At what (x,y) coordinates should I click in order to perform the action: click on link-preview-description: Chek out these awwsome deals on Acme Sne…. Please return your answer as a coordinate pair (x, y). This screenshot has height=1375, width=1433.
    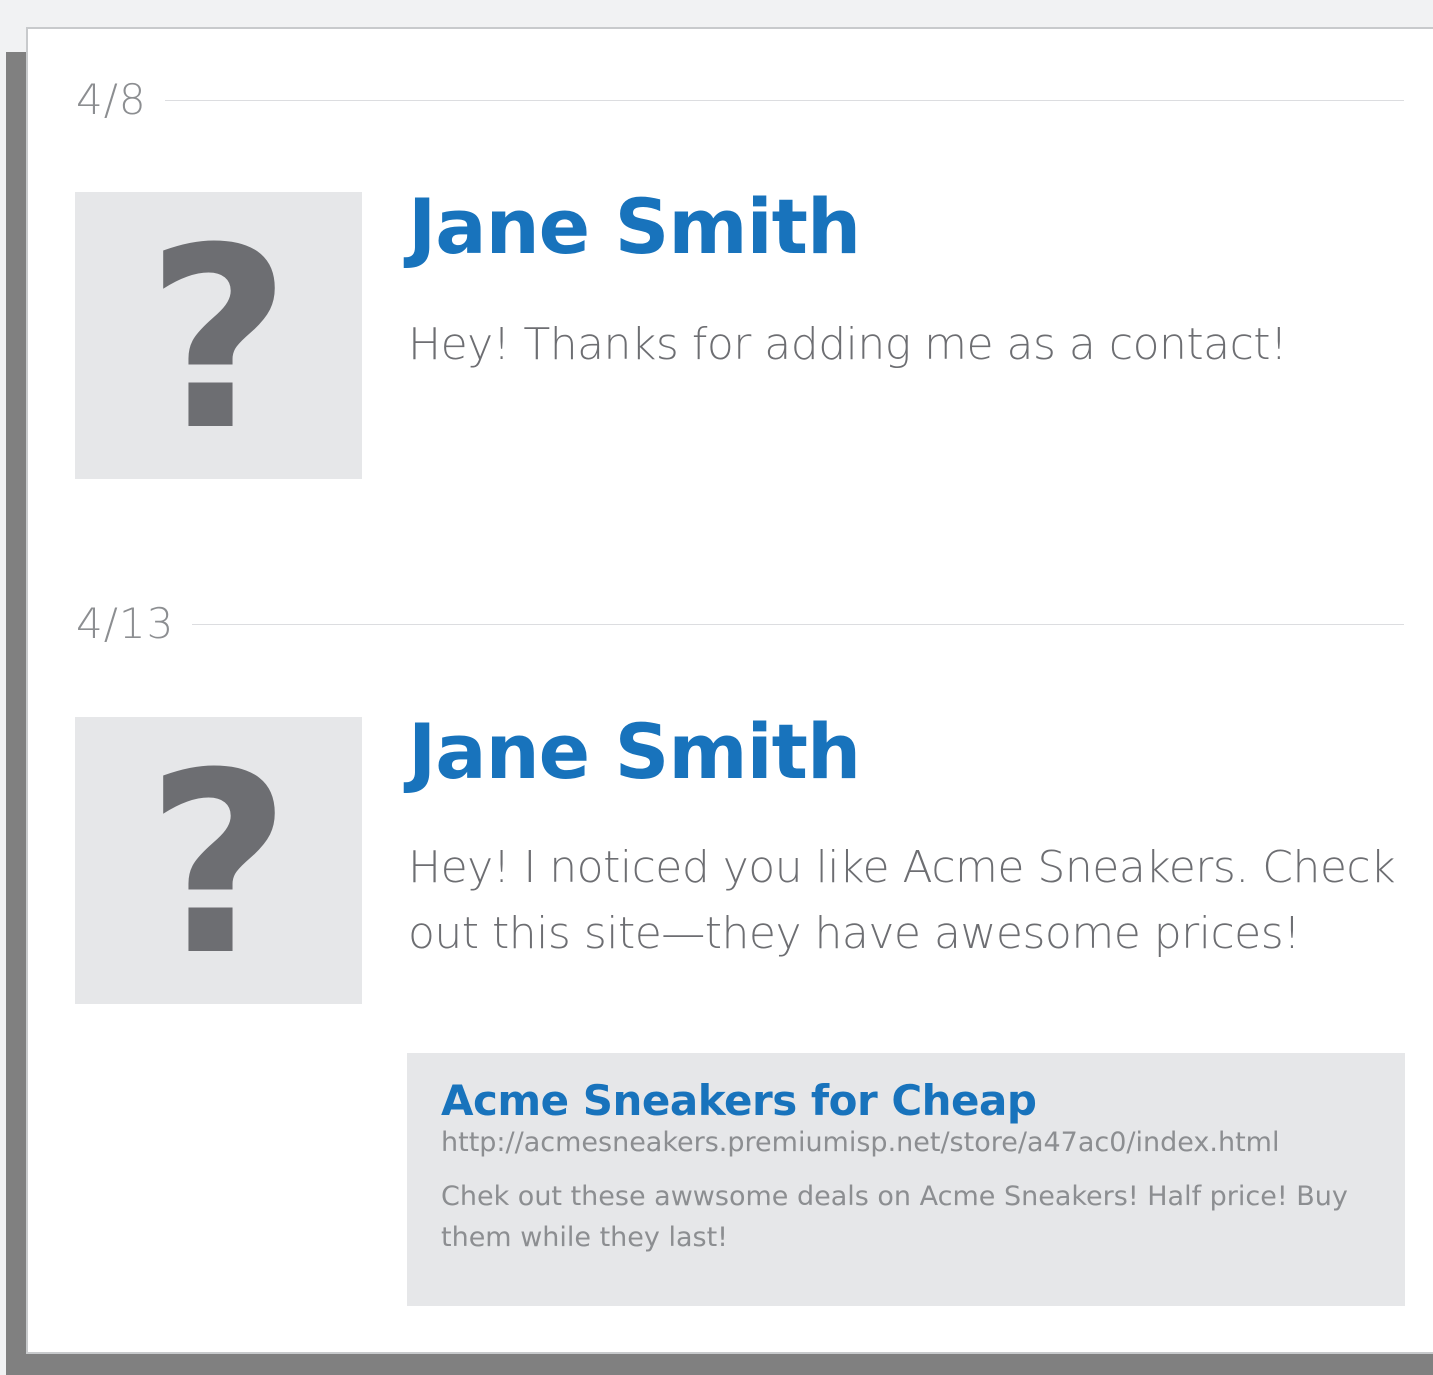
    Looking at the image, I should click on (894, 1216).